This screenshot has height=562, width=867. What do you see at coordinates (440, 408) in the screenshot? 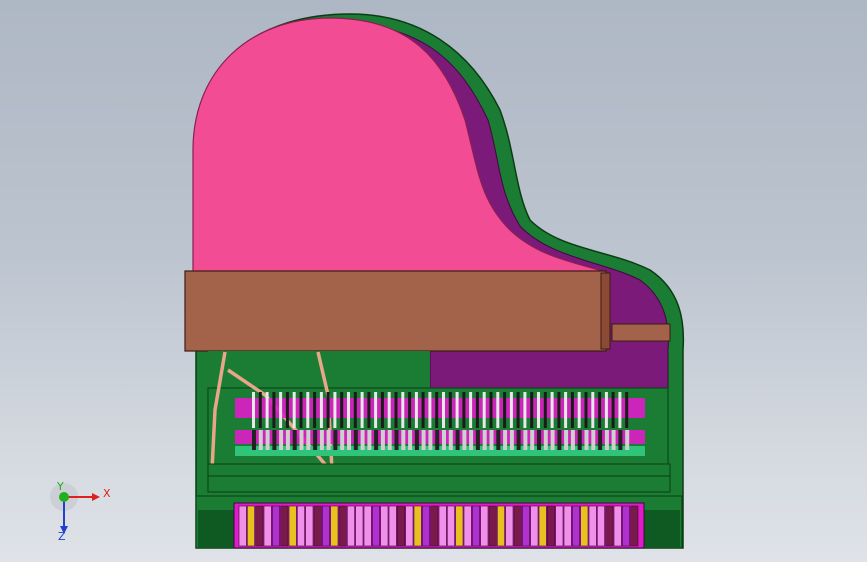
I see `action-rail-top` at bounding box center [440, 408].